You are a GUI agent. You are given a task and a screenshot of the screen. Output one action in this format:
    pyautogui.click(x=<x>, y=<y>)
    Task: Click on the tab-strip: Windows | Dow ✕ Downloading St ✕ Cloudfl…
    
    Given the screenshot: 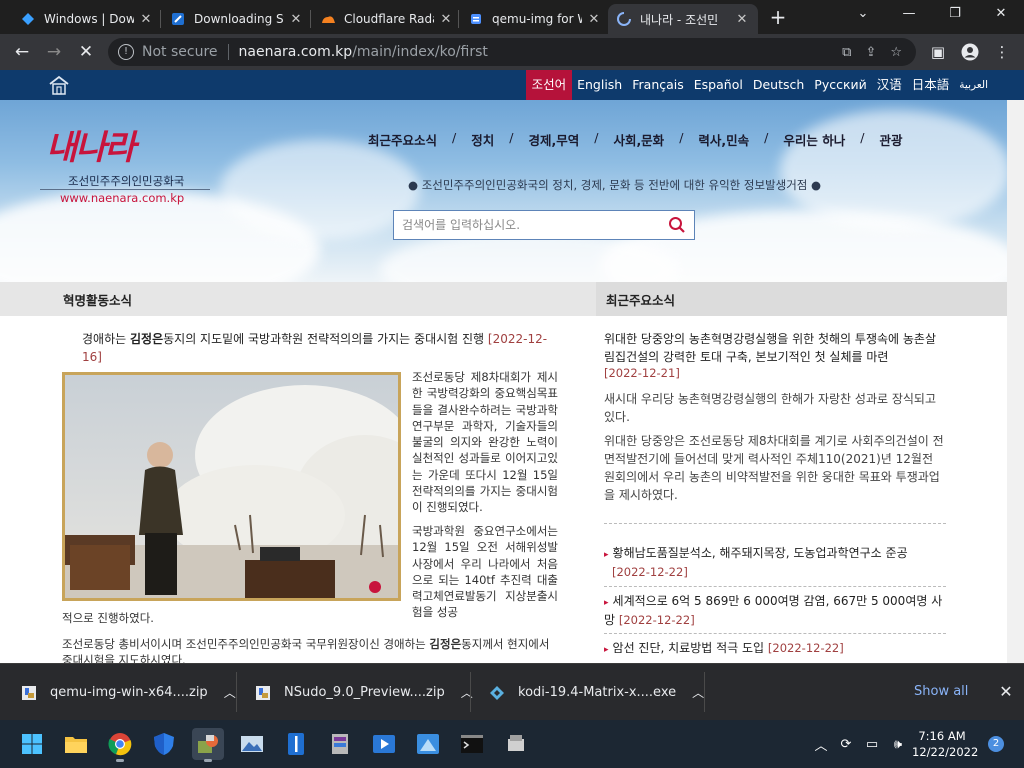 What is the action you would take?
    pyautogui.click(x=512, y=17)
    